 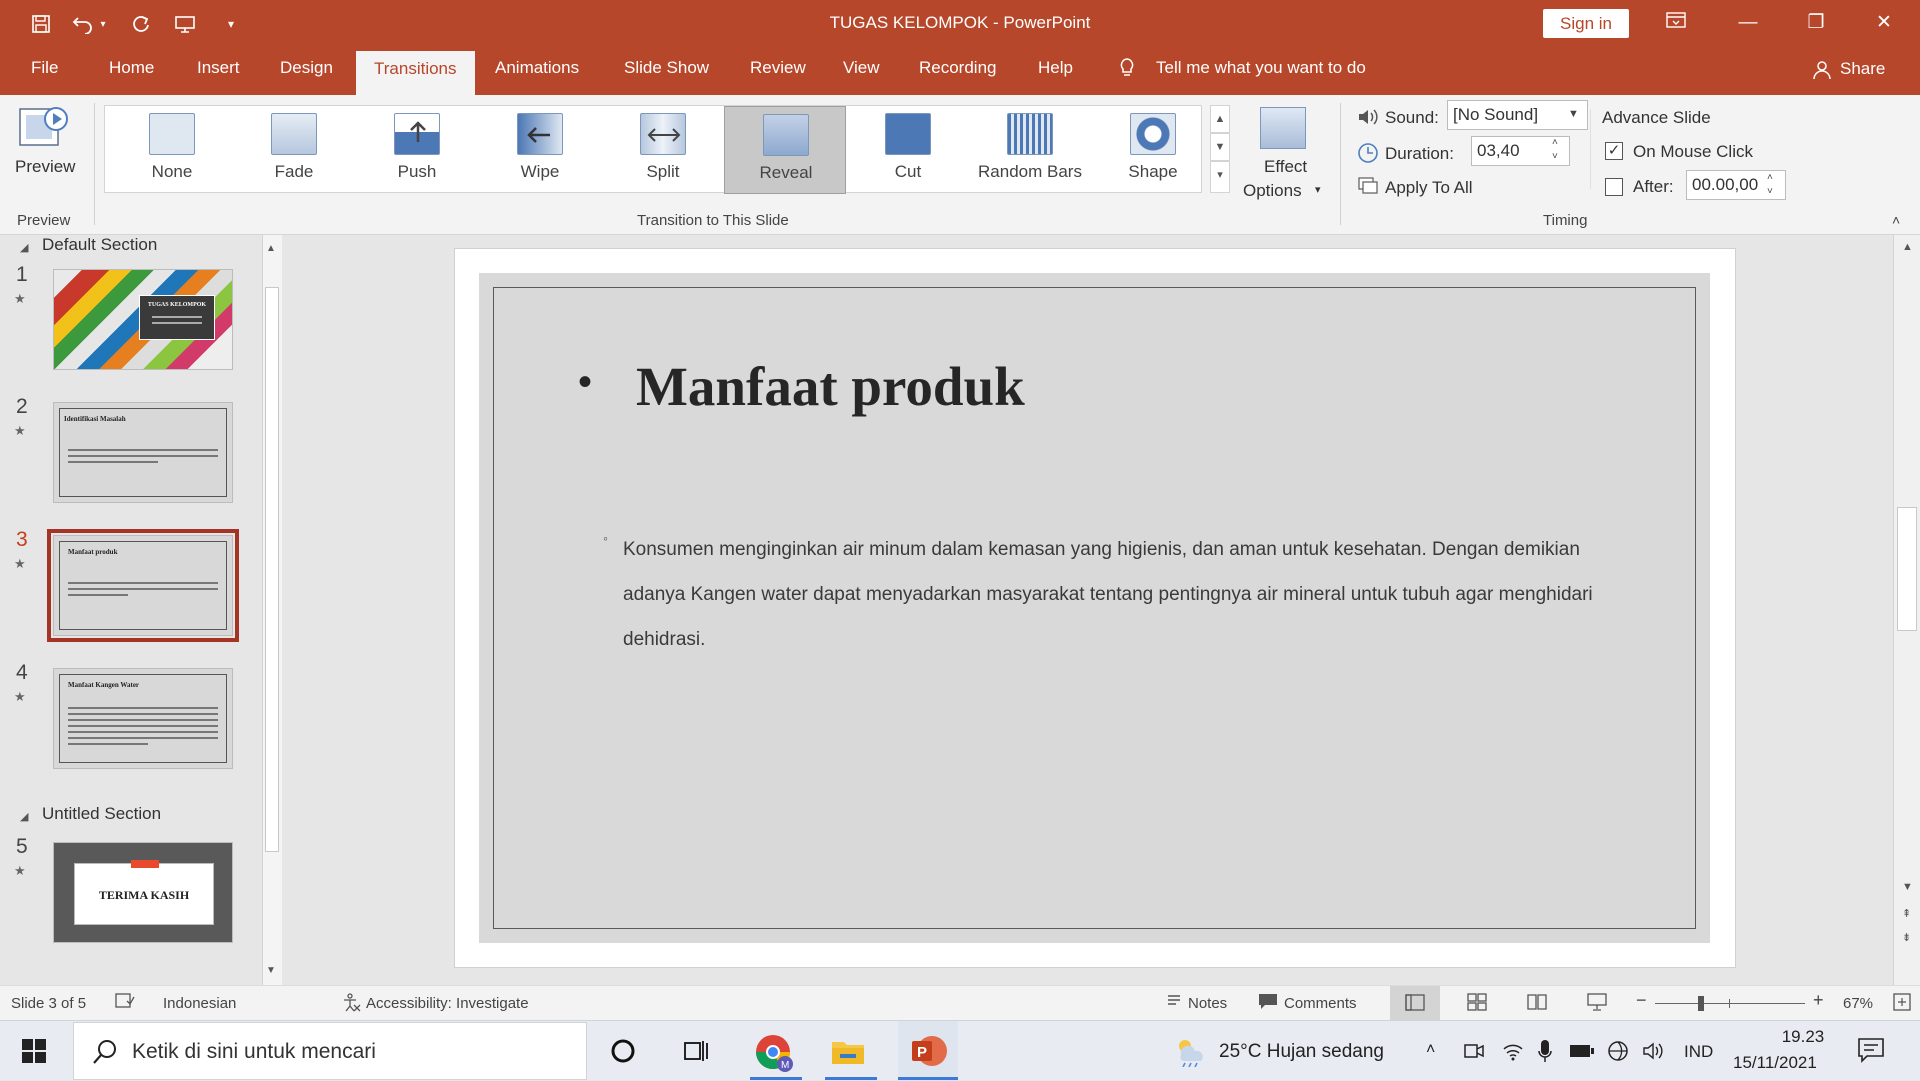 What do you see at coordinates (218, 68) in the screenshot?
I see `tab-insert: Insert` at bounding box center [218, 68].